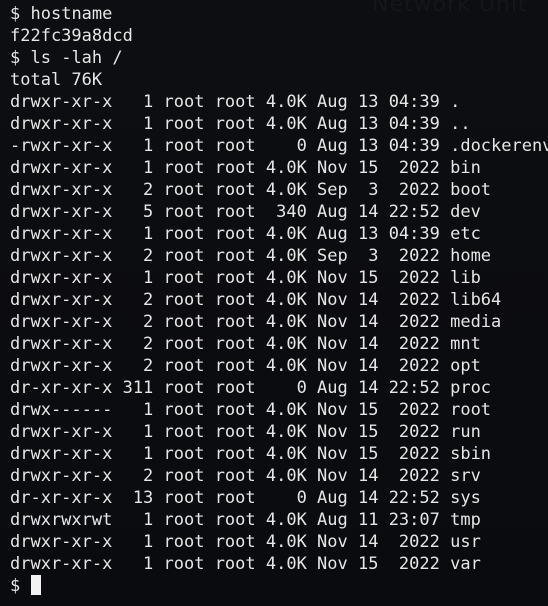 Image resolution: width=548 pixels, height=606 pixels. Describe the element at coordinates (71, 36) in the screenshot. I see `output-text: f22fc39a8dcd` at that location.